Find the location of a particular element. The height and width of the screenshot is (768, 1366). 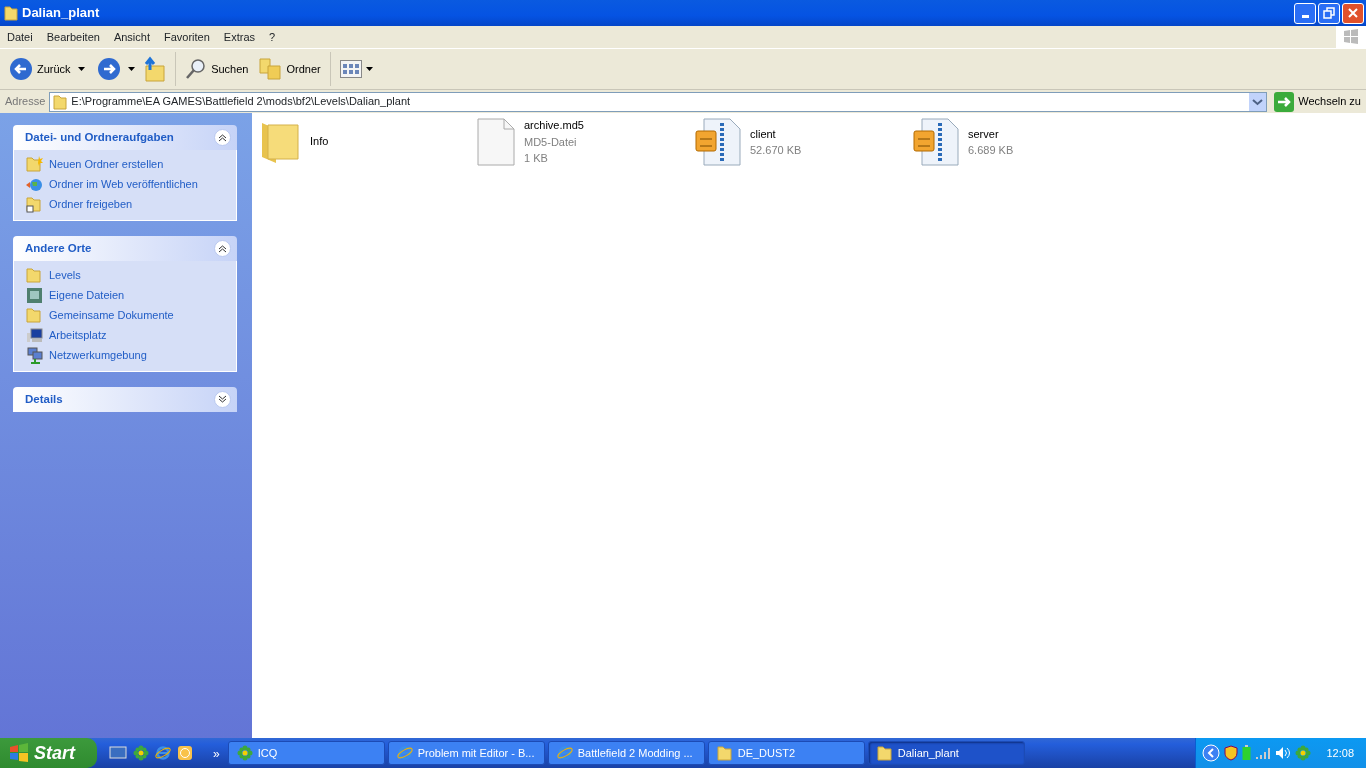

file-size: 6.689 KB is located at coordinates (991, 150).